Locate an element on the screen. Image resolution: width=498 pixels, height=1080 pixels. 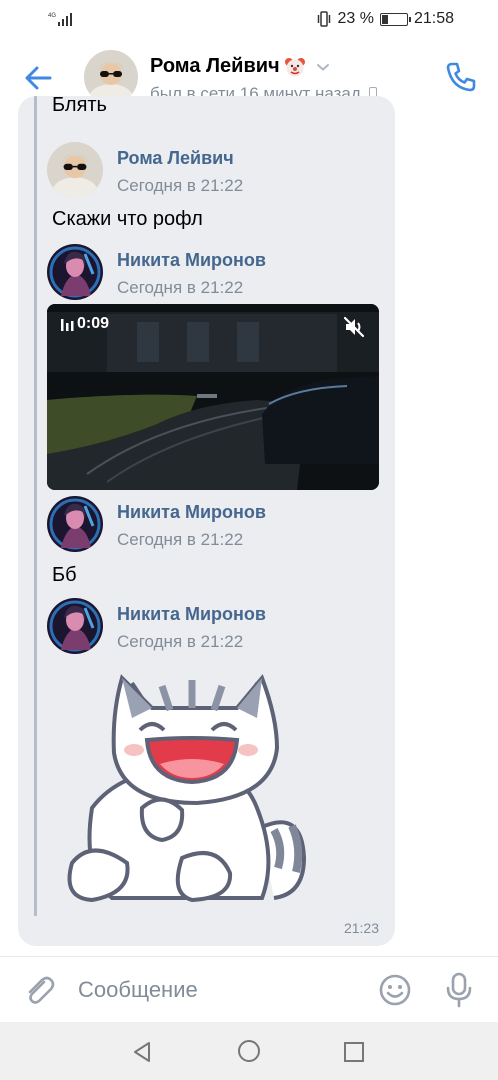
laughing-cat-sticker is located at coordinates (187, 788).